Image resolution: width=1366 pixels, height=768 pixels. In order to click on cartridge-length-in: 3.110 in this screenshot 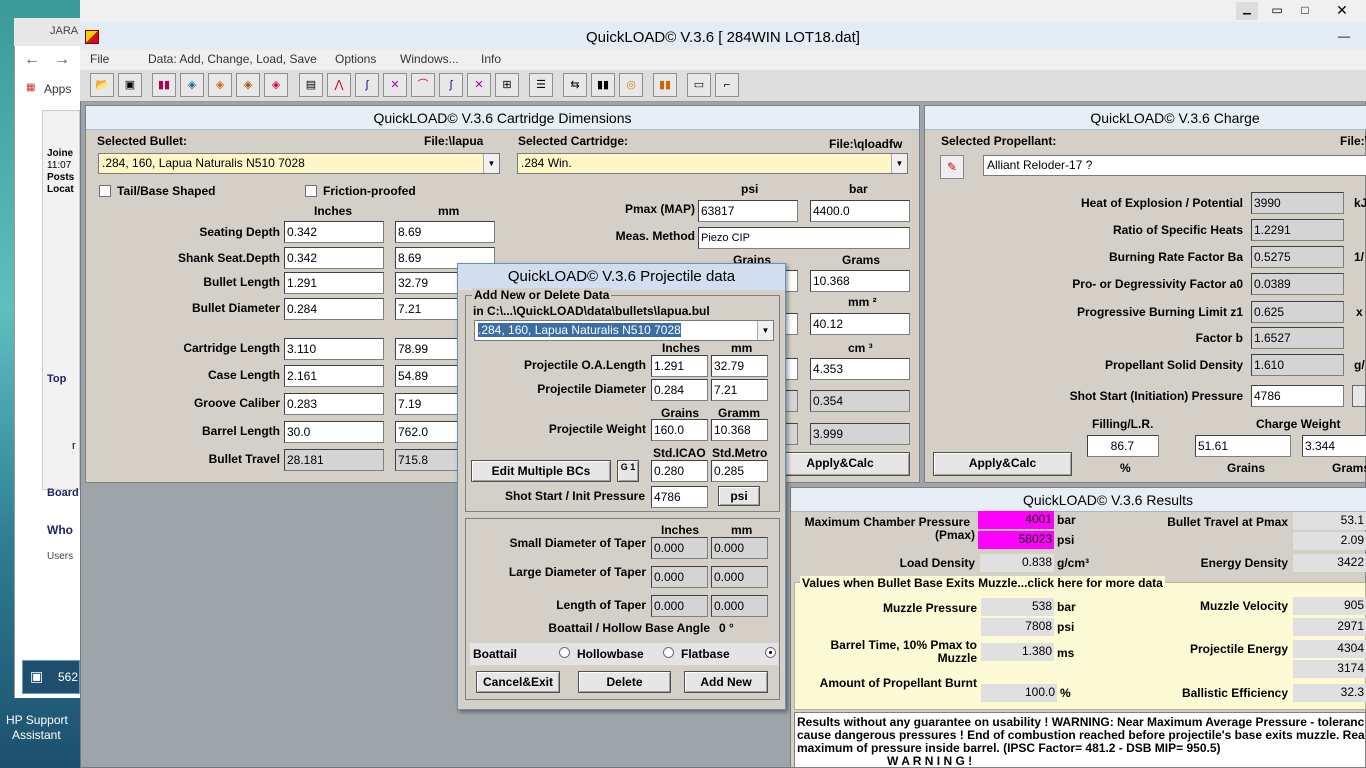, I will do `click(334, 349)`.